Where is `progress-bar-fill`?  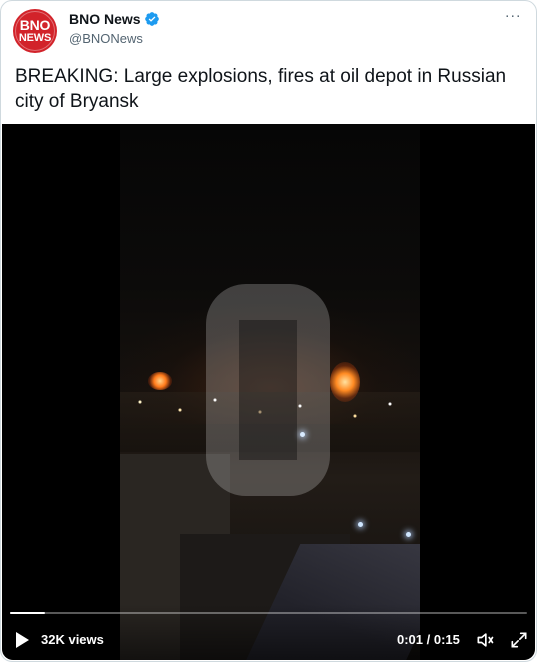
progress-bar-fill is located at coordinates (27, 613).